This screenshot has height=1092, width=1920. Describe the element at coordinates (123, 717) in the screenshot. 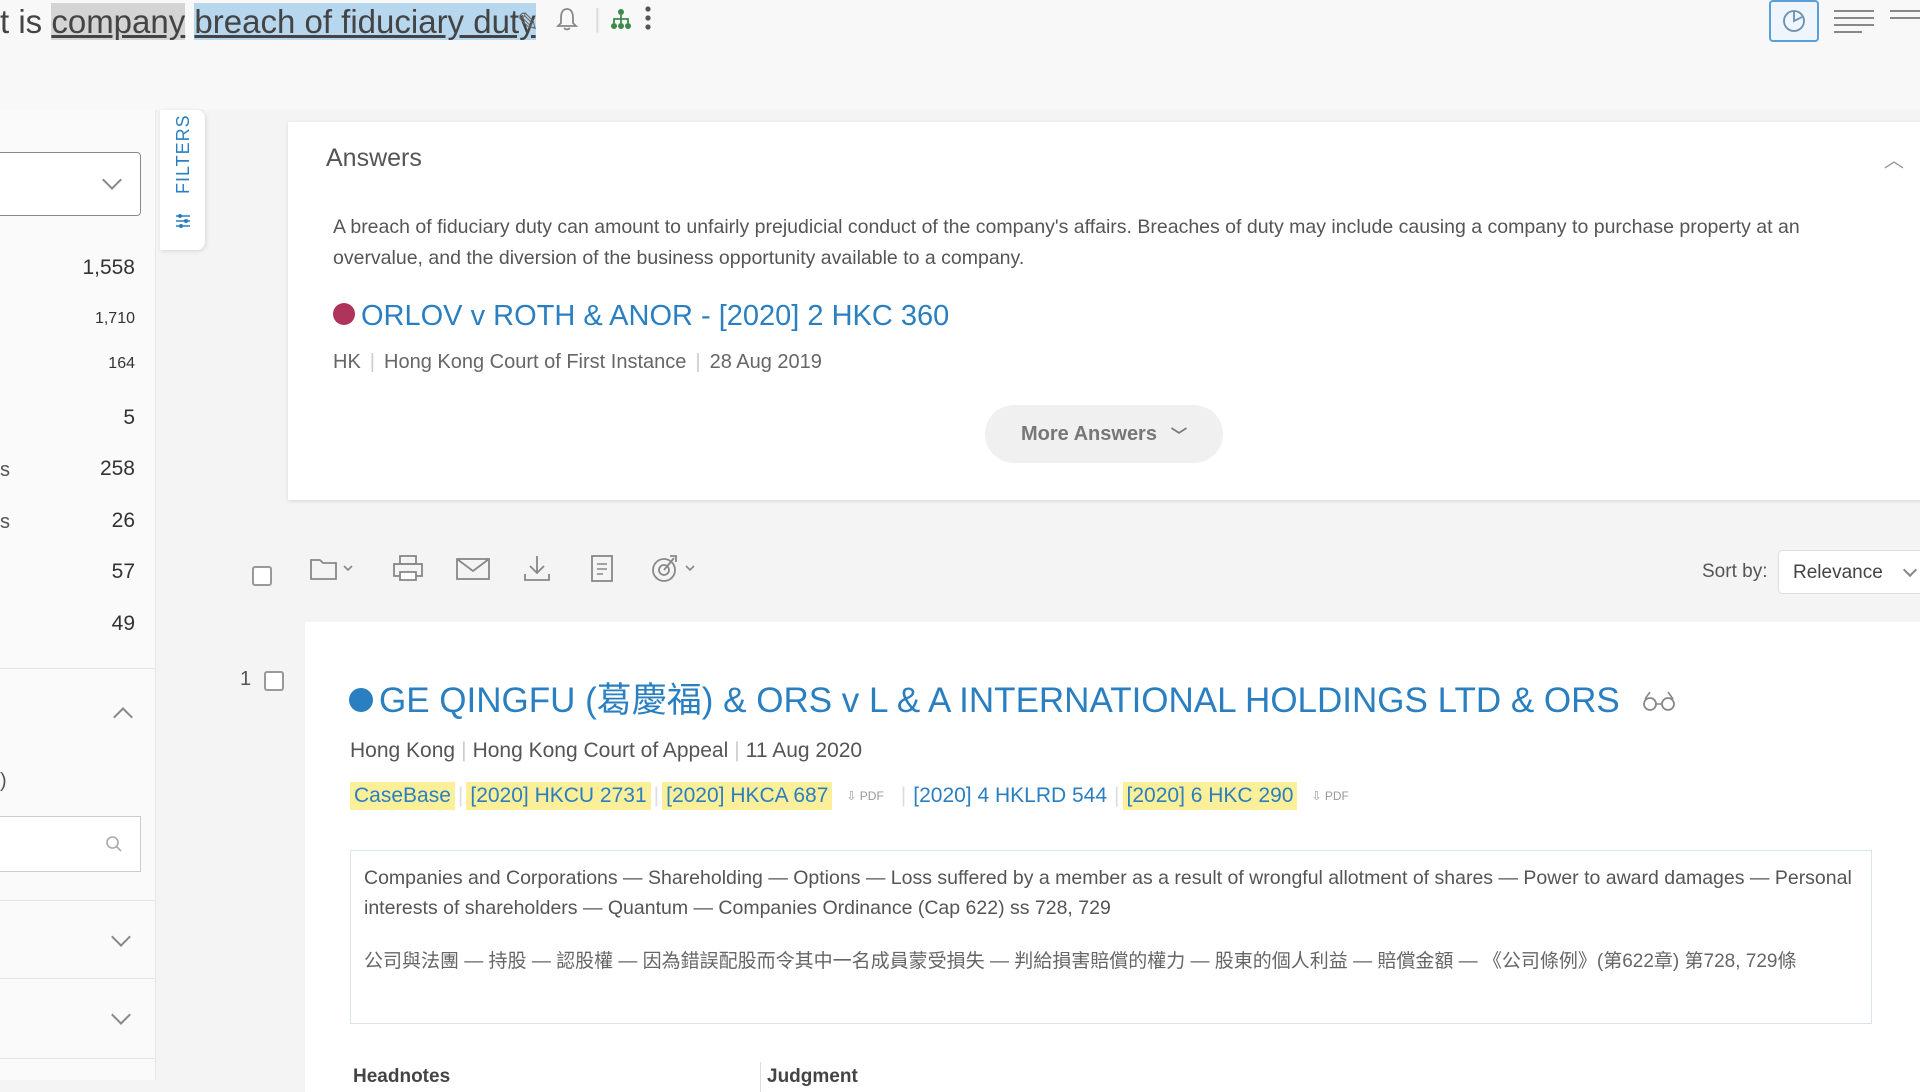

I see `chevron-up-icon` at that location.